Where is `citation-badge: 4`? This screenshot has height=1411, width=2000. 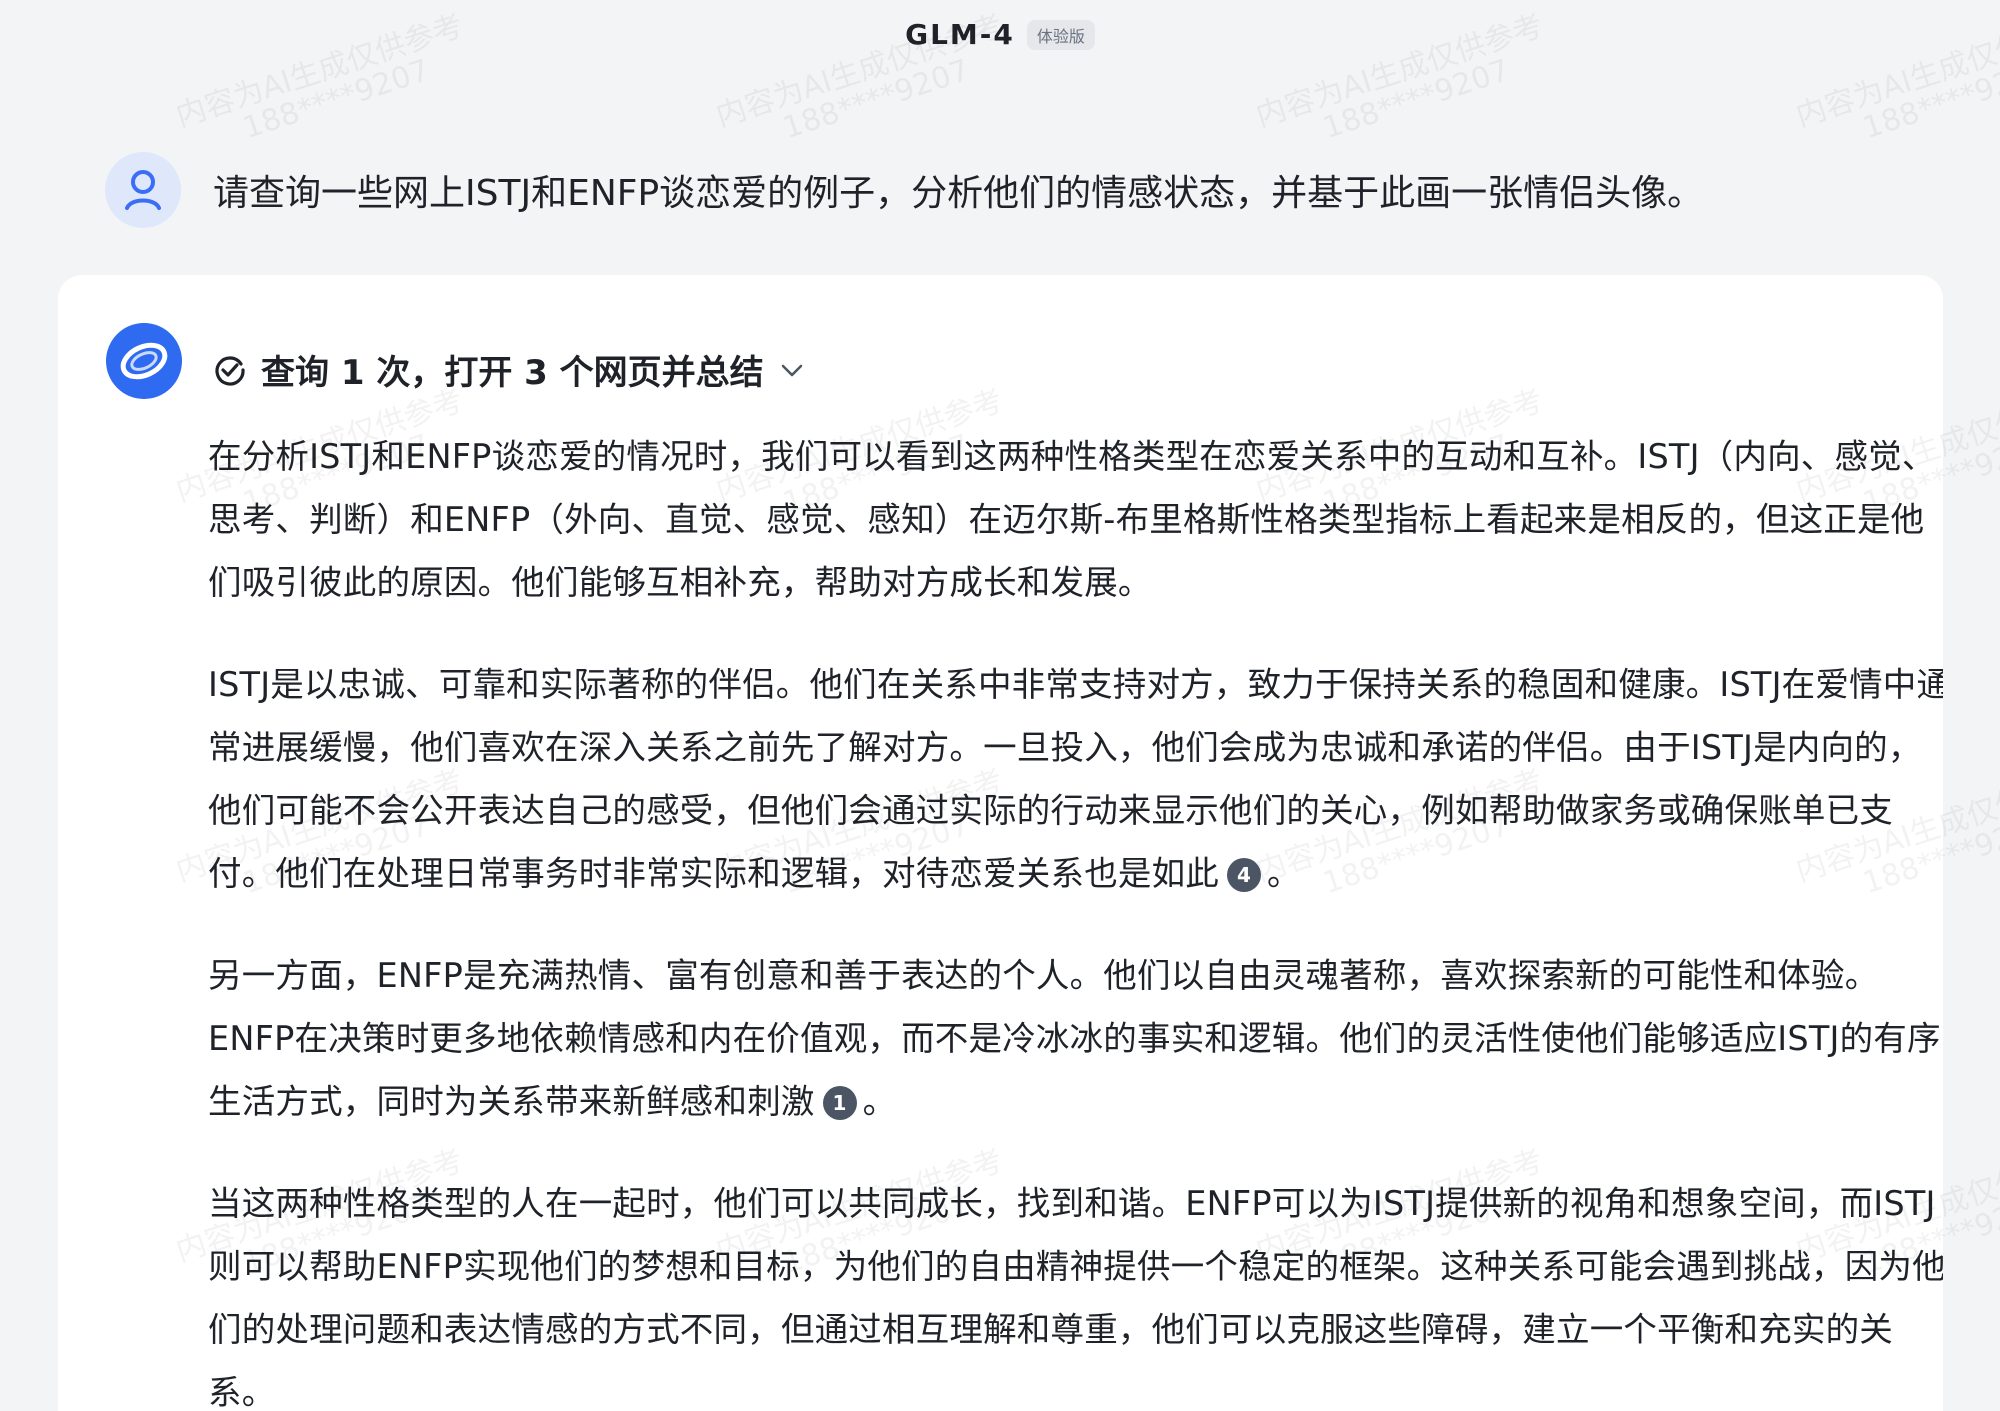 citation-badge: 4 is located at coordinates (1244, 875).